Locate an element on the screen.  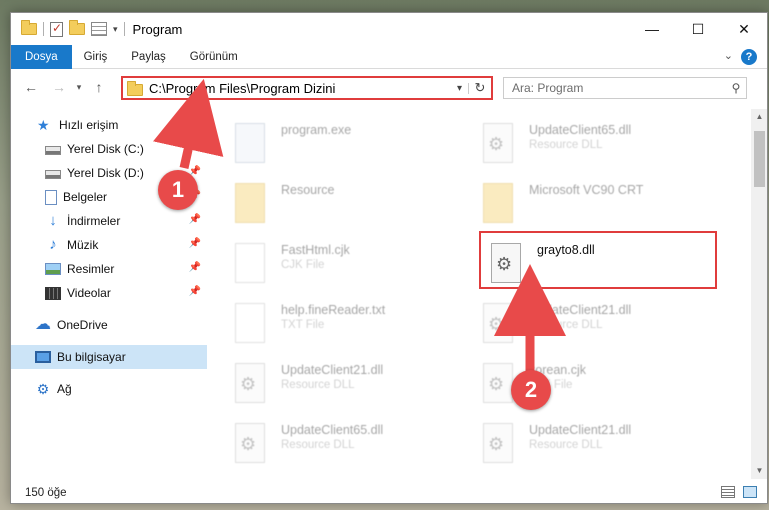
file-name: program.exe is located at coordinates (316, 130).